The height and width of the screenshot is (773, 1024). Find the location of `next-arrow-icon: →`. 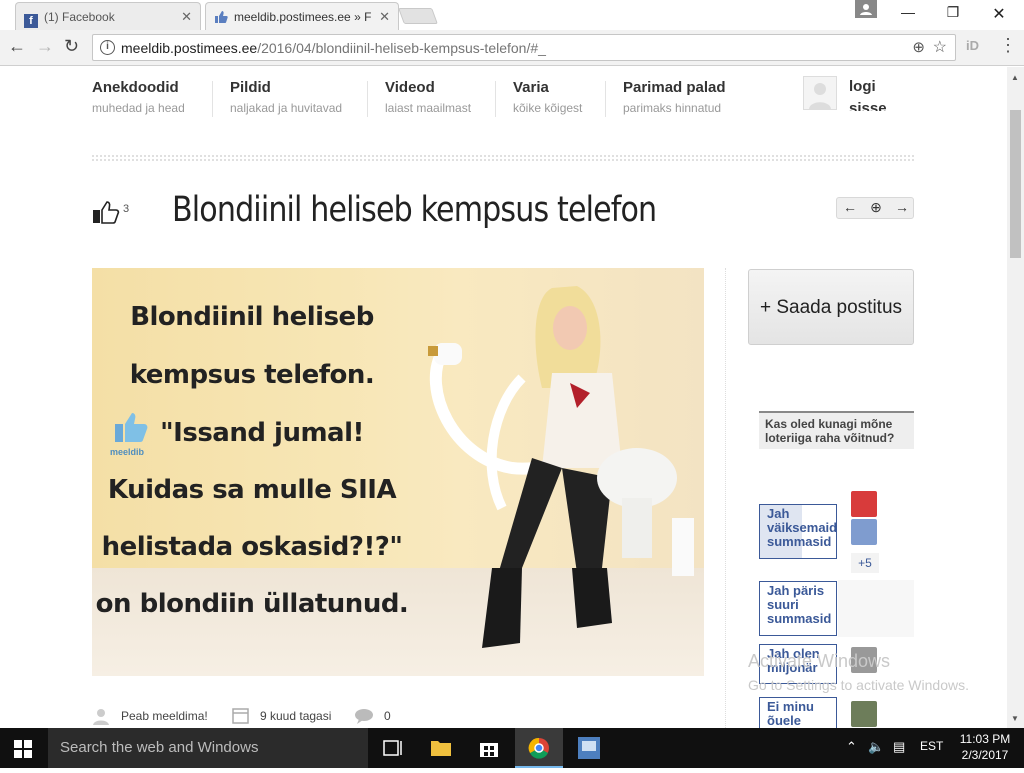

next-arrow-icon: → is located at coordinates (902, 207).